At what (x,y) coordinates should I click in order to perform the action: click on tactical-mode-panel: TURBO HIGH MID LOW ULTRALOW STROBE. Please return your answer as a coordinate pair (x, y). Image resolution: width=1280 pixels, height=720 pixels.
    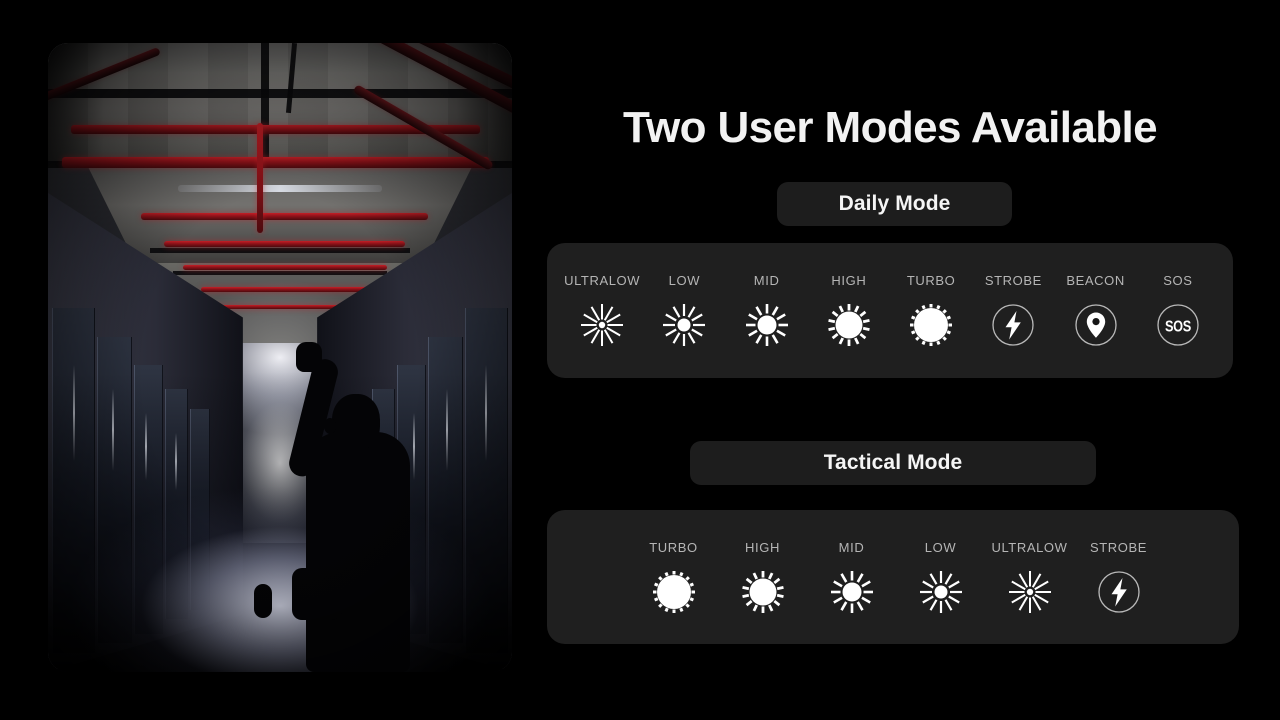
    Looking at the image, I should click on (893, 577).